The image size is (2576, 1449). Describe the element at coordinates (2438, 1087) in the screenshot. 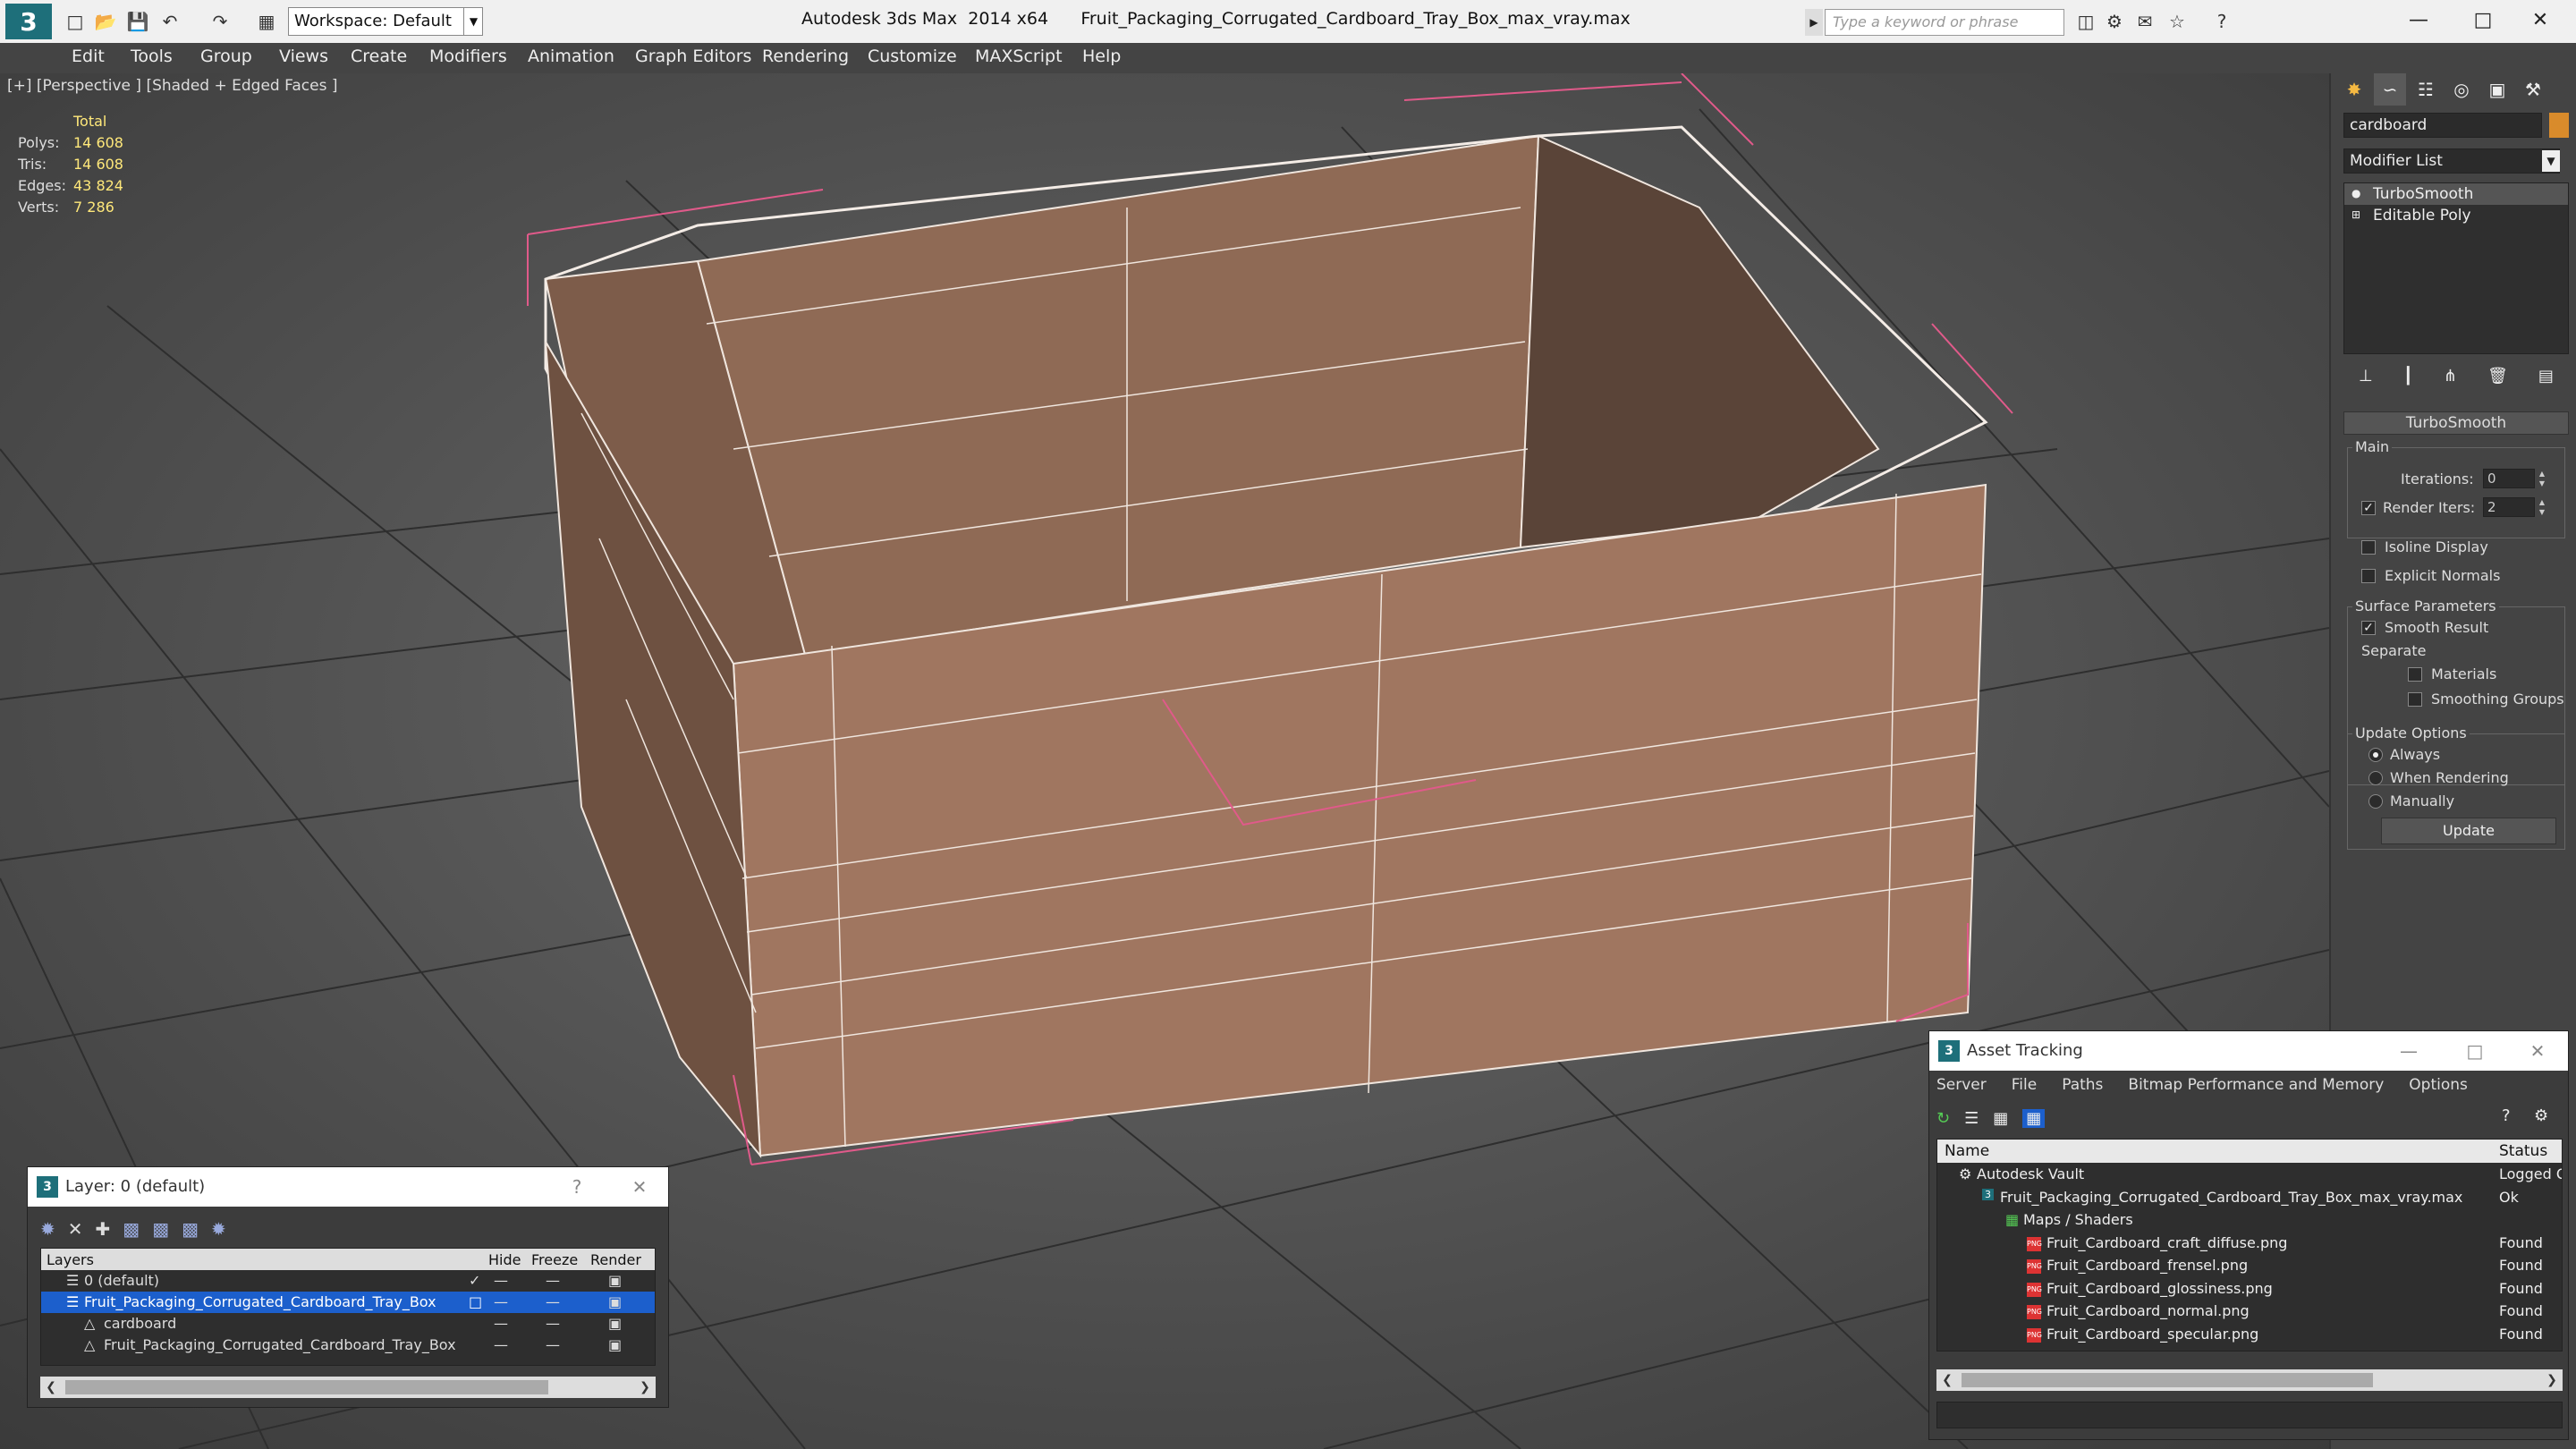

I see `menu-options: Options` at that location.